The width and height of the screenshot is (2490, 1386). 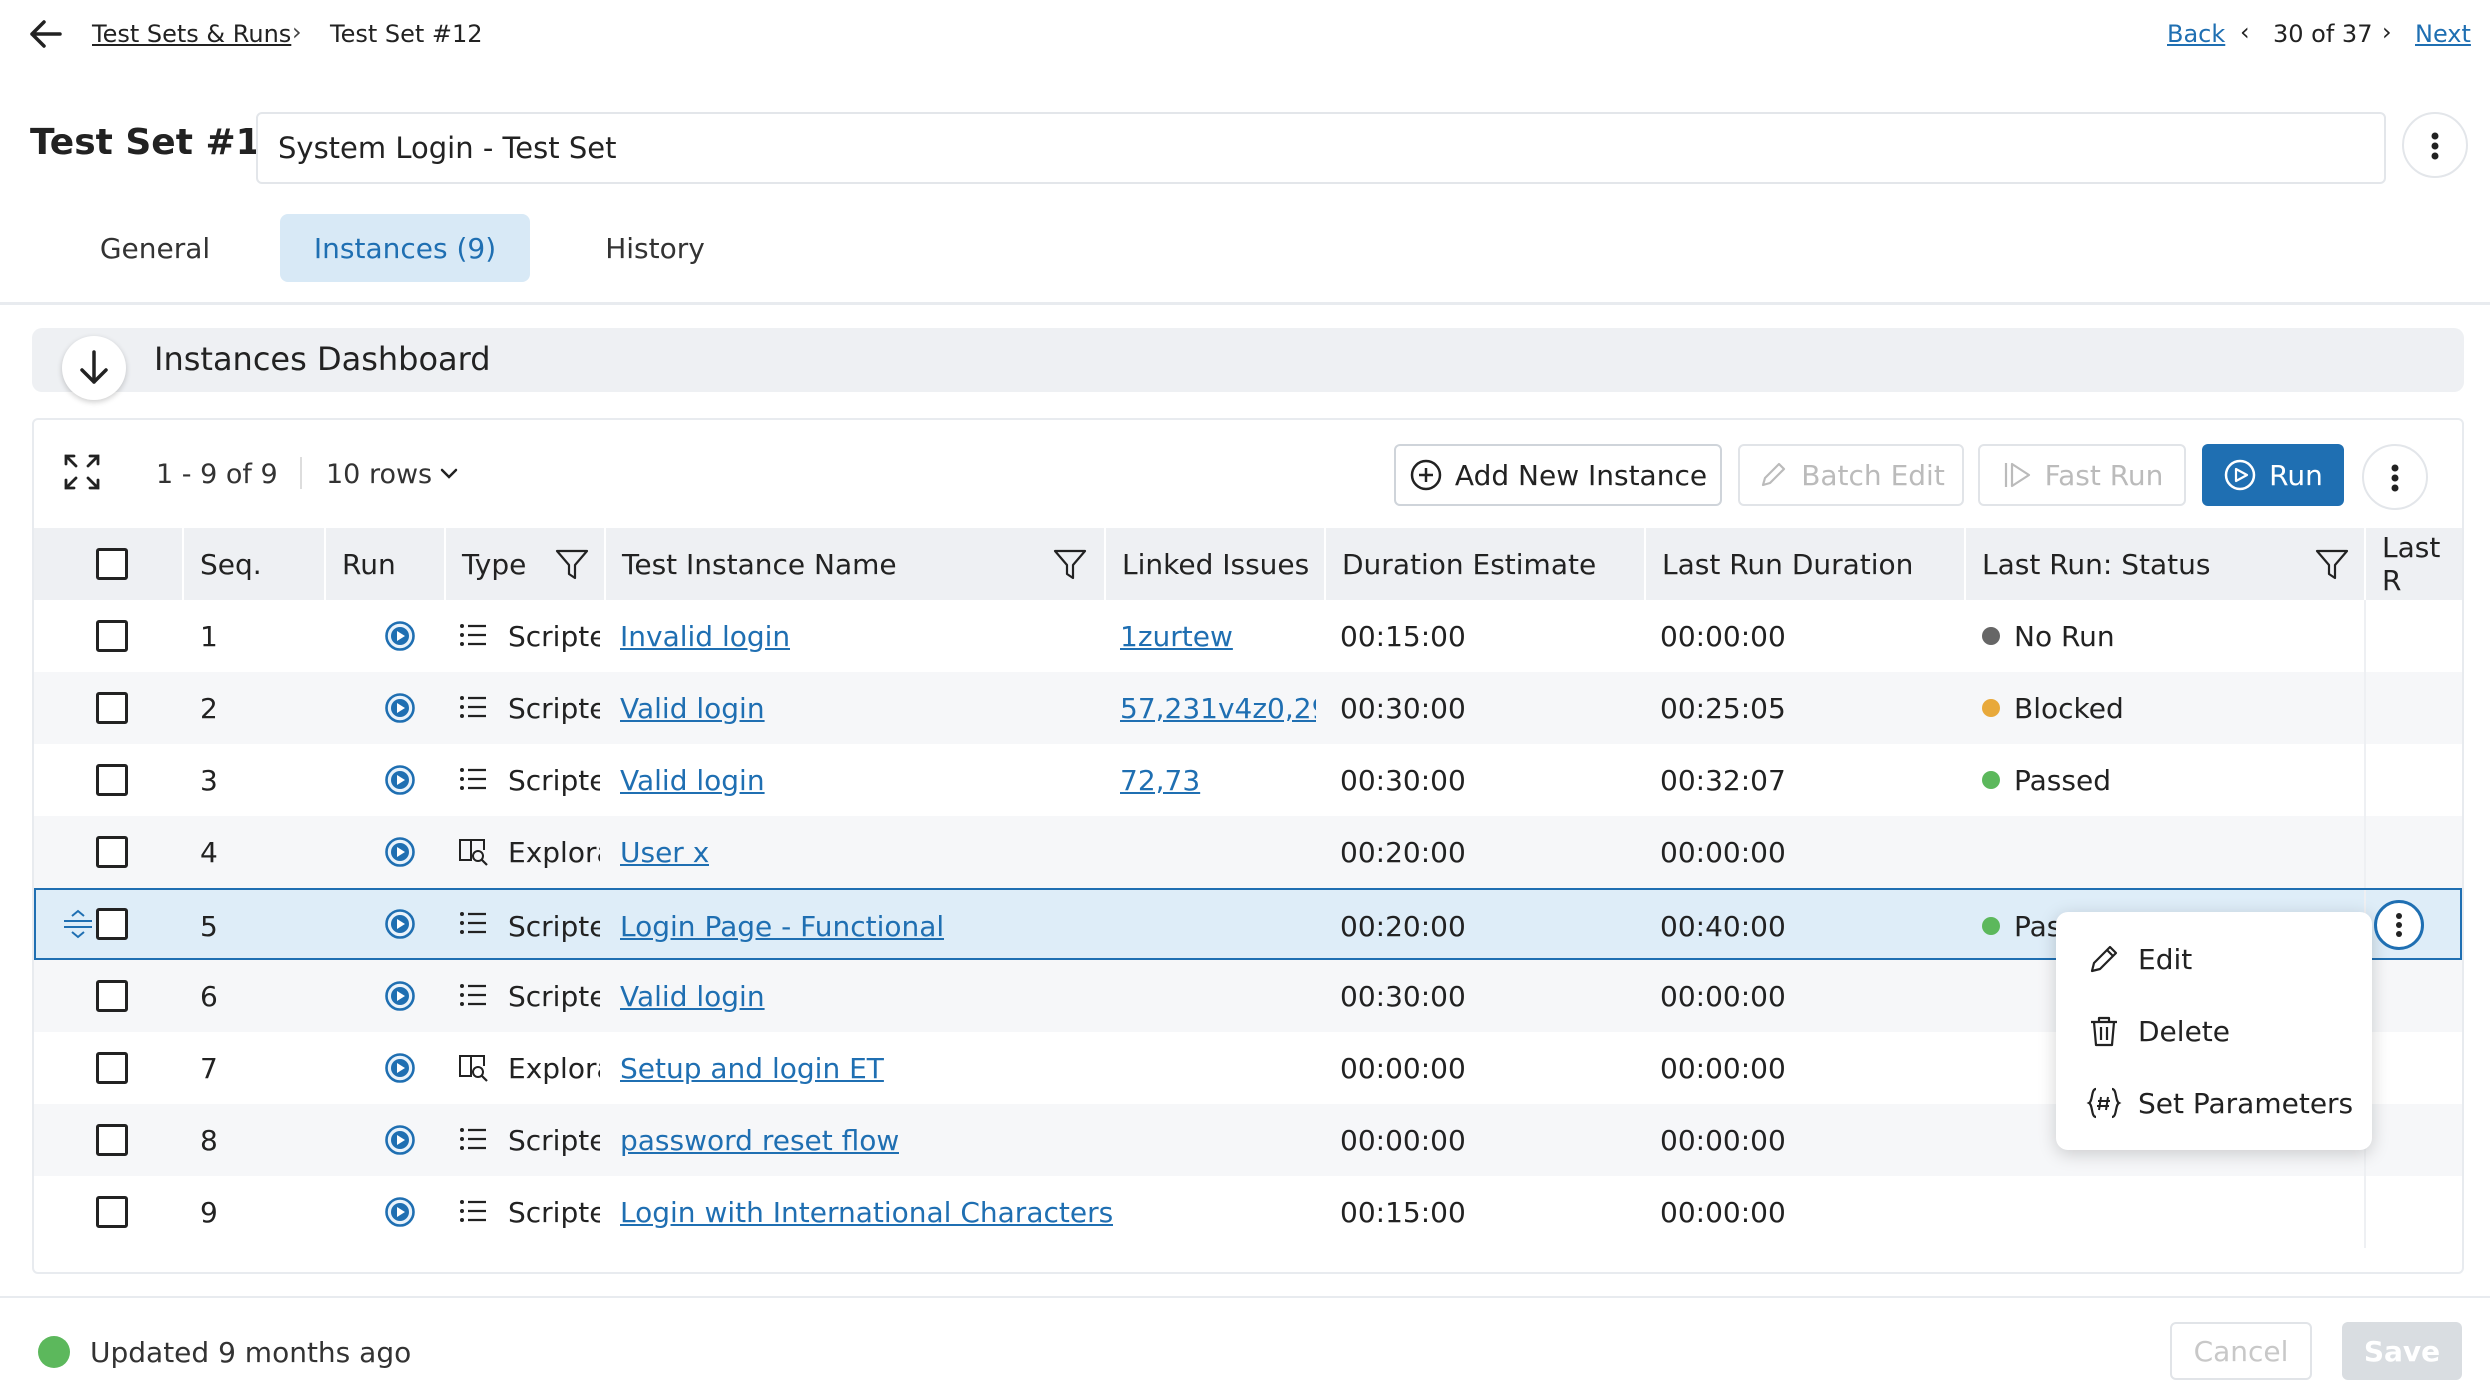 I want to click on expand-icon, so click(x=82, y=472).